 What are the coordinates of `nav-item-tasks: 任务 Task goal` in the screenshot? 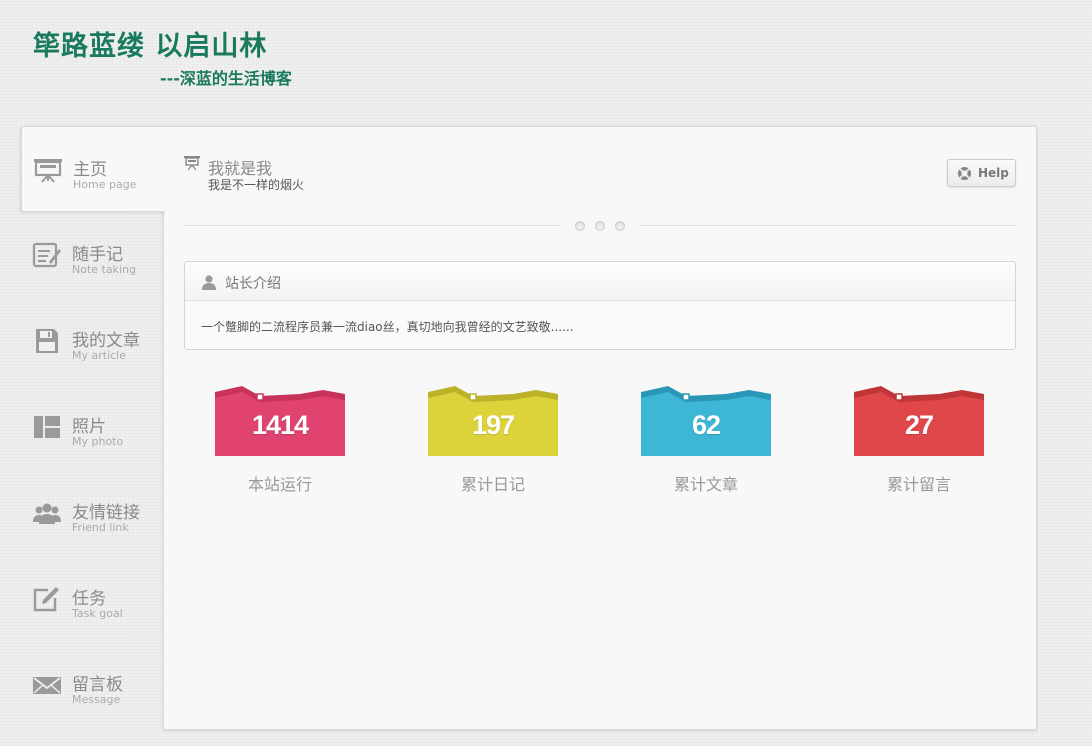 It's located at (92, 599).